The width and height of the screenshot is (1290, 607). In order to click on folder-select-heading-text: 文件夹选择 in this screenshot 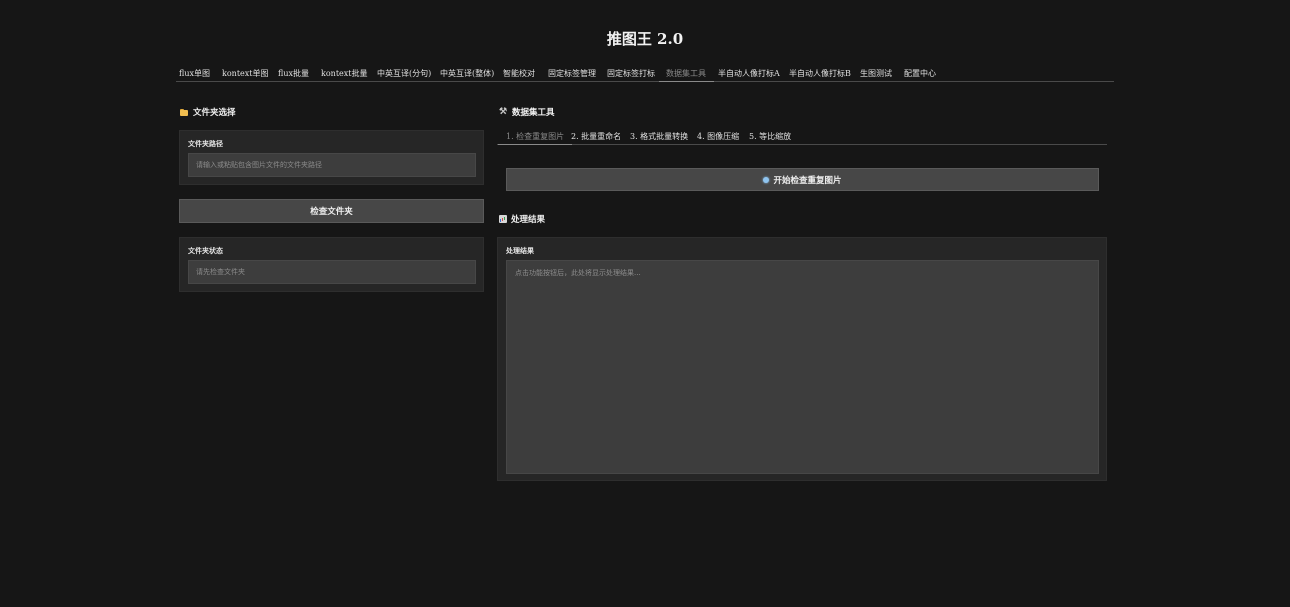, I will do `click(214, 113)`.